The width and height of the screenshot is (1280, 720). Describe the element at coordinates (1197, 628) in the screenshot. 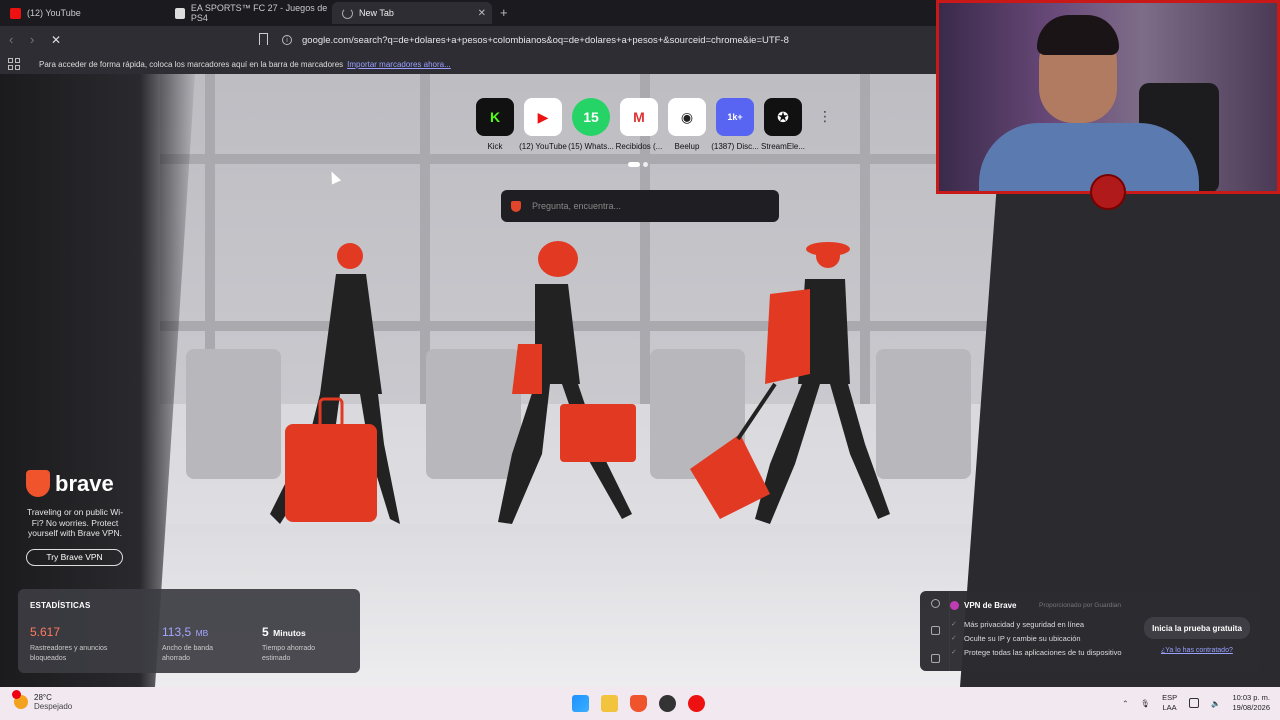

I see `start-free-trial-button: Inicia la prueba gratuita` at that location.